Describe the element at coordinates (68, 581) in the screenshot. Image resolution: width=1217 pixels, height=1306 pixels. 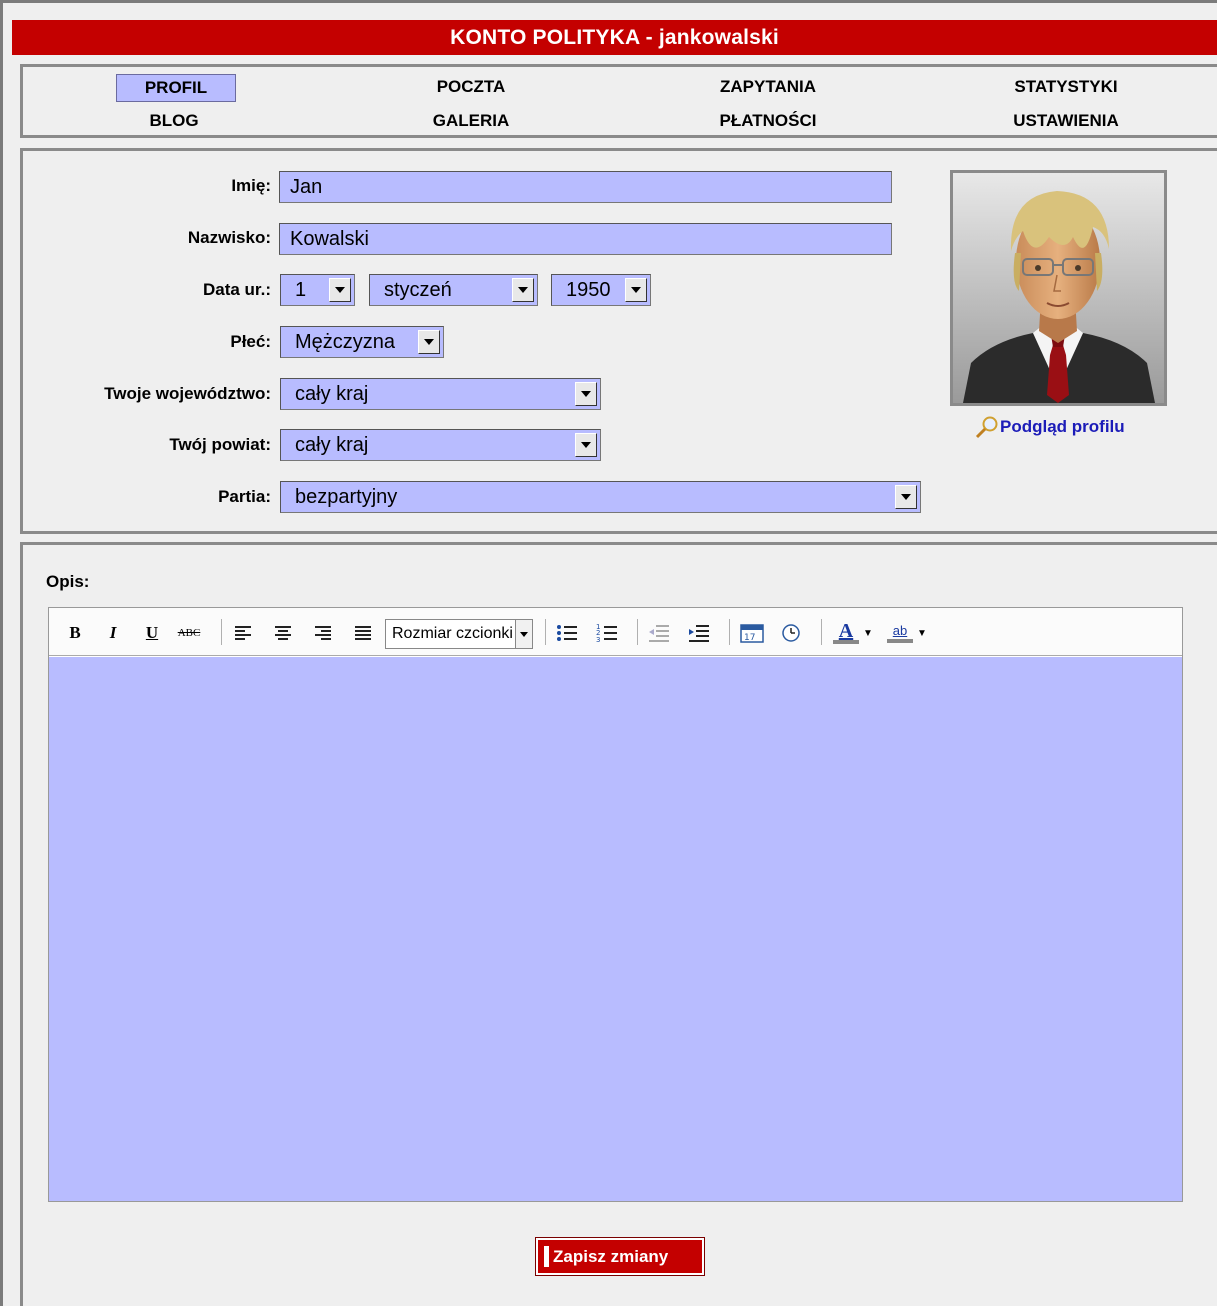
I see `description-label: Opis:` at that location.